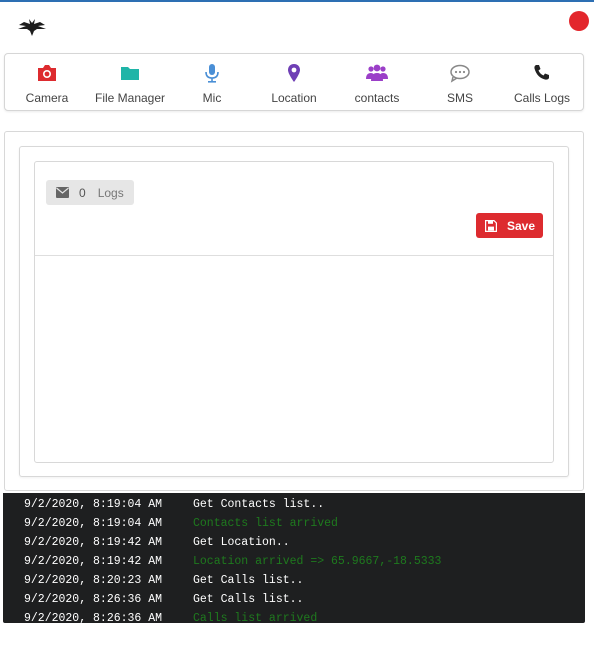 Image resolution: width=594 pixels, height=651 pixels. Describe the element at coordinates (62, 192) in the screenshot. I see `envelope-icon` at that location.